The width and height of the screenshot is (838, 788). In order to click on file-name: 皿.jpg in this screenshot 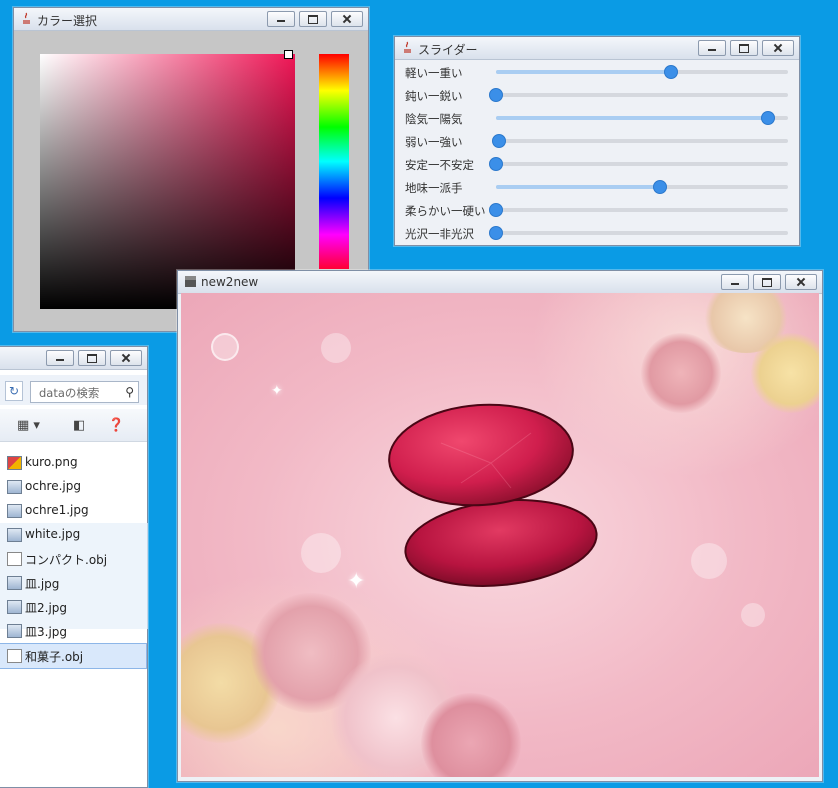, I will do `click(42, 584)`.